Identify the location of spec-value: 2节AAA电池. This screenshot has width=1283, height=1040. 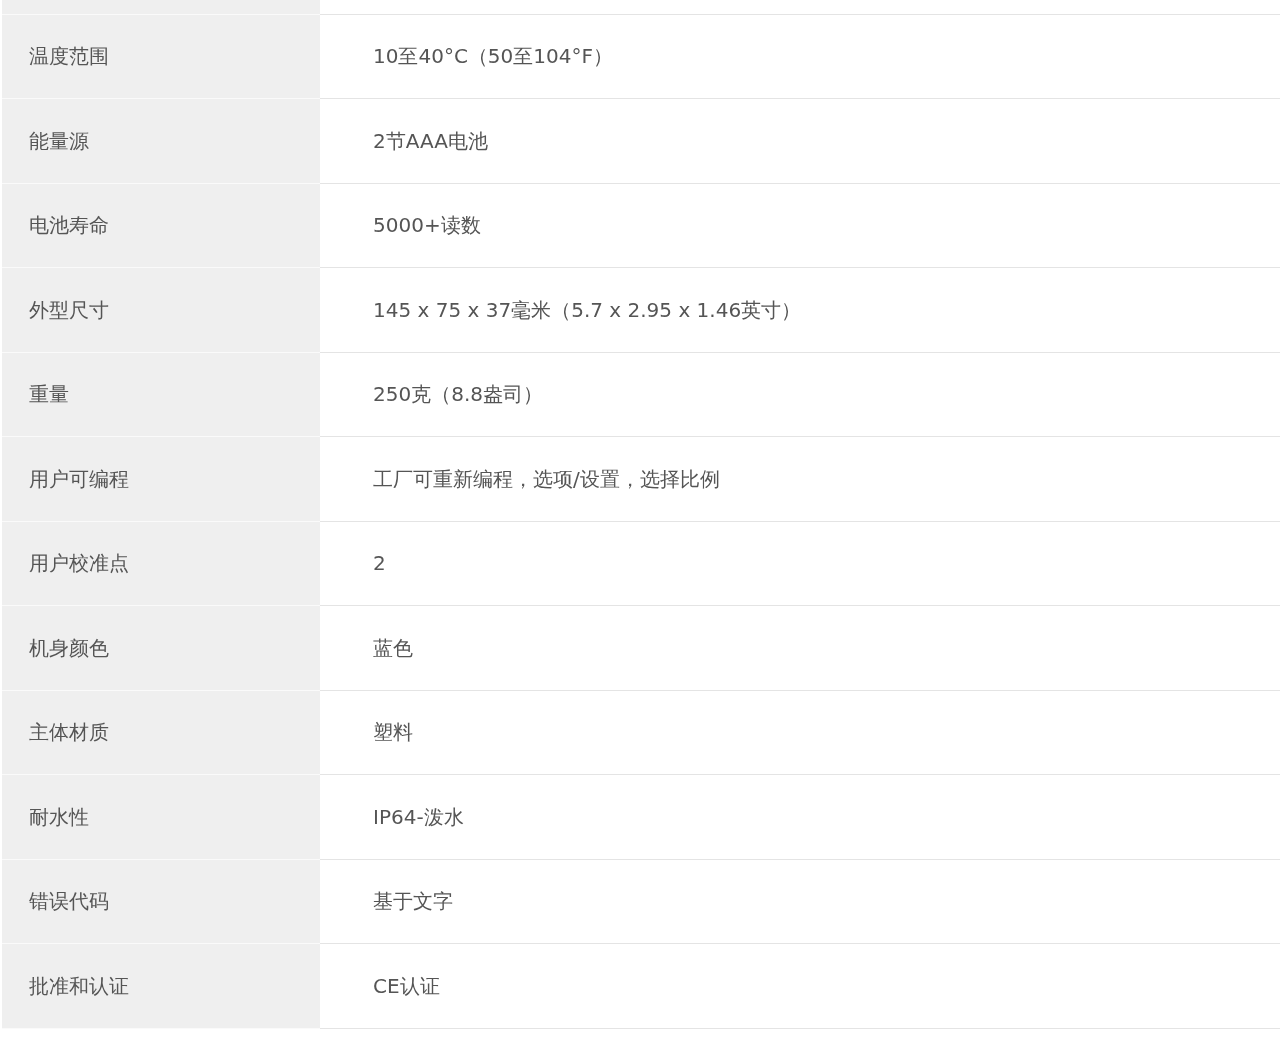
(430, 140).